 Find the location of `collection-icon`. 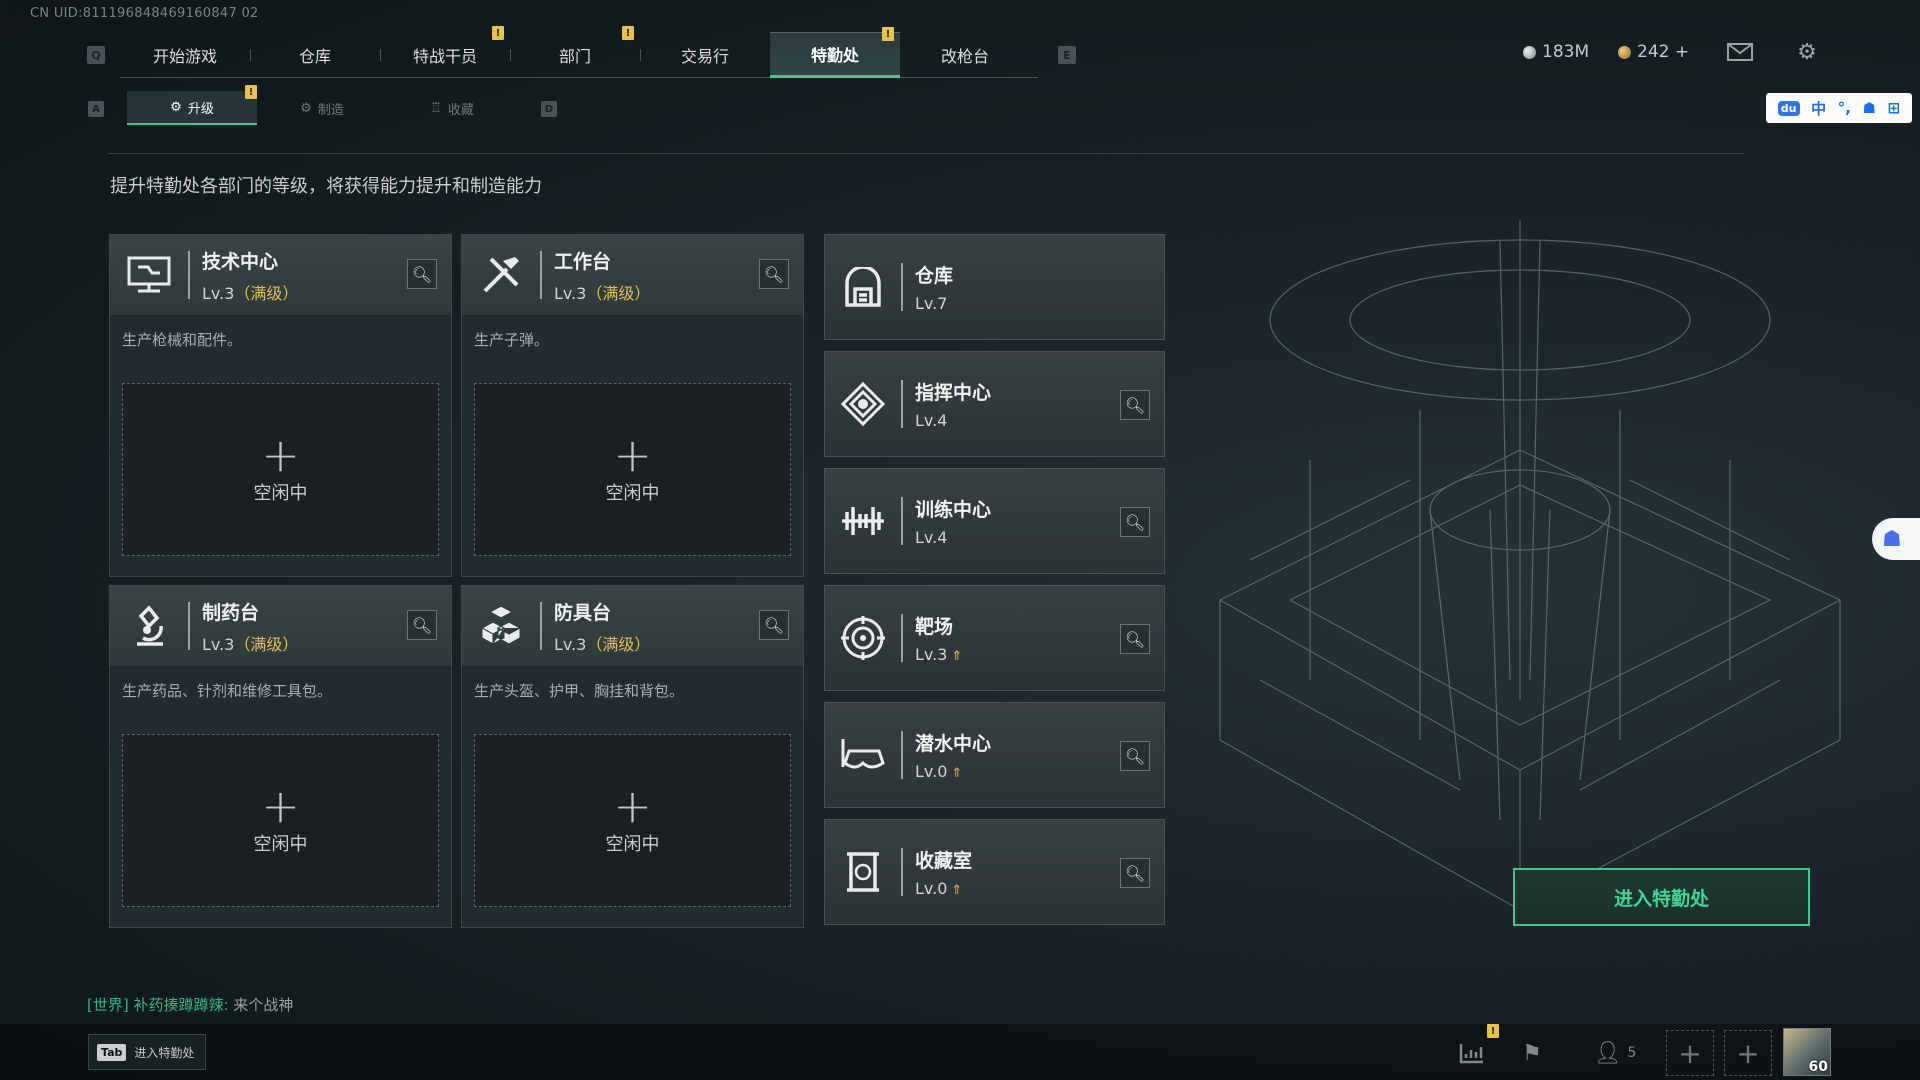

collection-icon is located at coordinates (863, 872).